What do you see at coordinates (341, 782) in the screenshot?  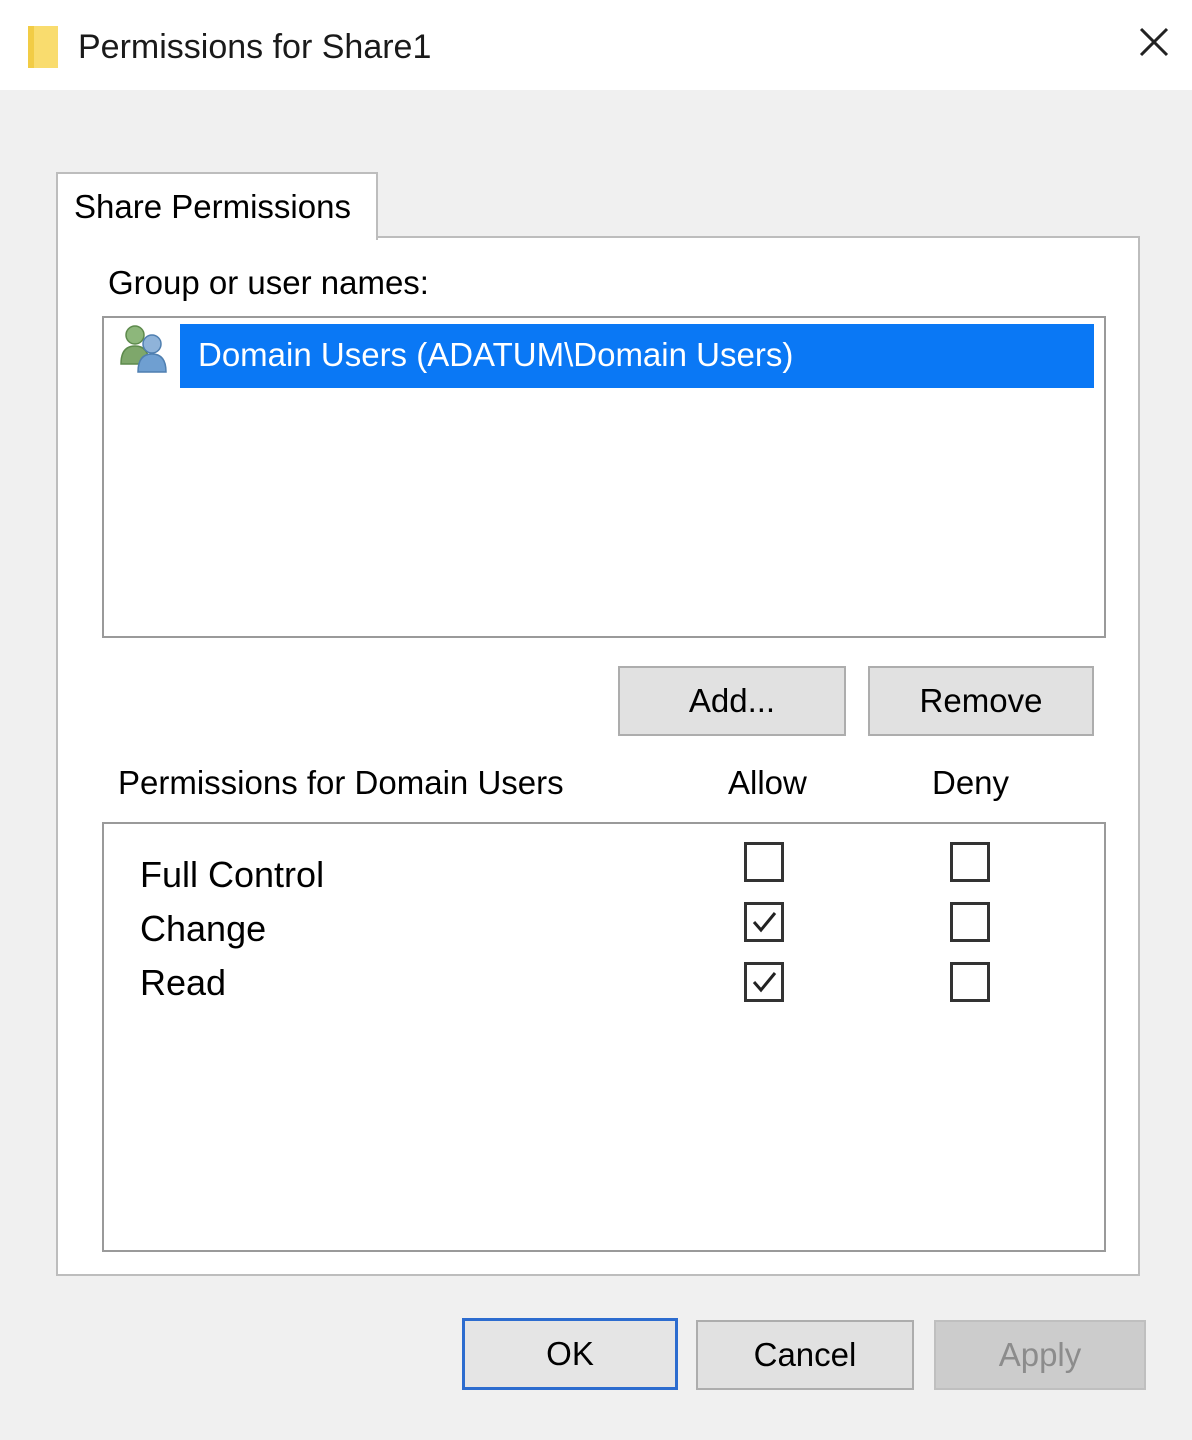 I see `permissions-header: Permissions for Domain Users` at bounding box center [341, 782].